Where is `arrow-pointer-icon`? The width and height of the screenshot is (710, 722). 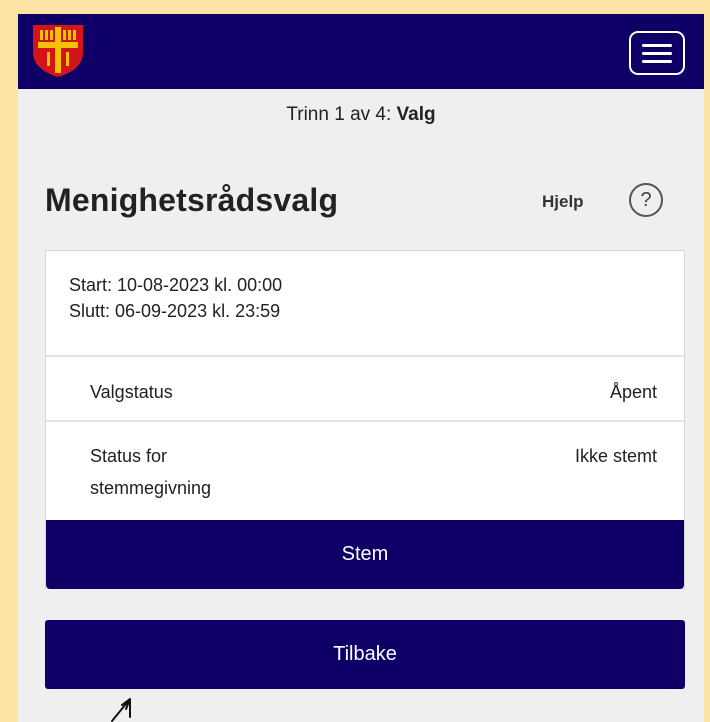 arrow-pointer-icon is located at coordinates (121, 710).